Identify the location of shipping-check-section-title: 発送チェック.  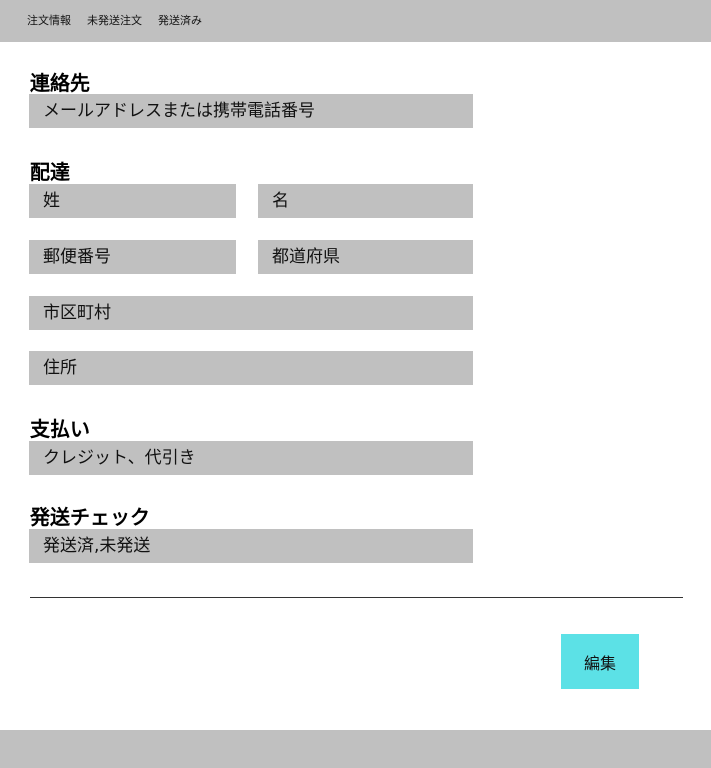
(90, 517).